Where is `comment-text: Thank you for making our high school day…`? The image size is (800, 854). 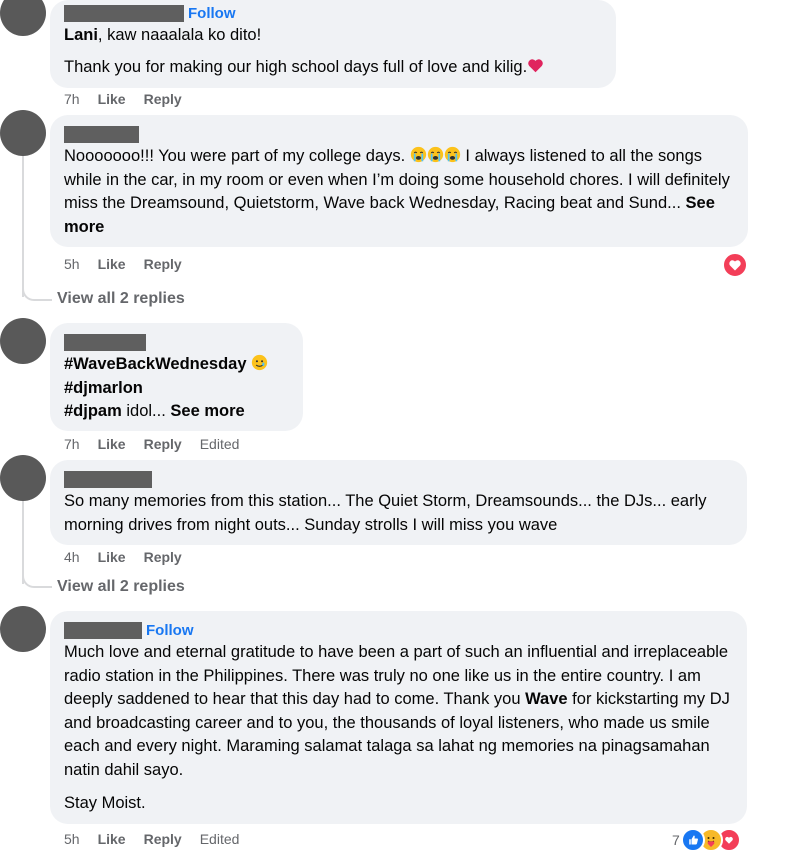 comment-text: Thank you for making our high school day… is located at coordinates (296, 66).